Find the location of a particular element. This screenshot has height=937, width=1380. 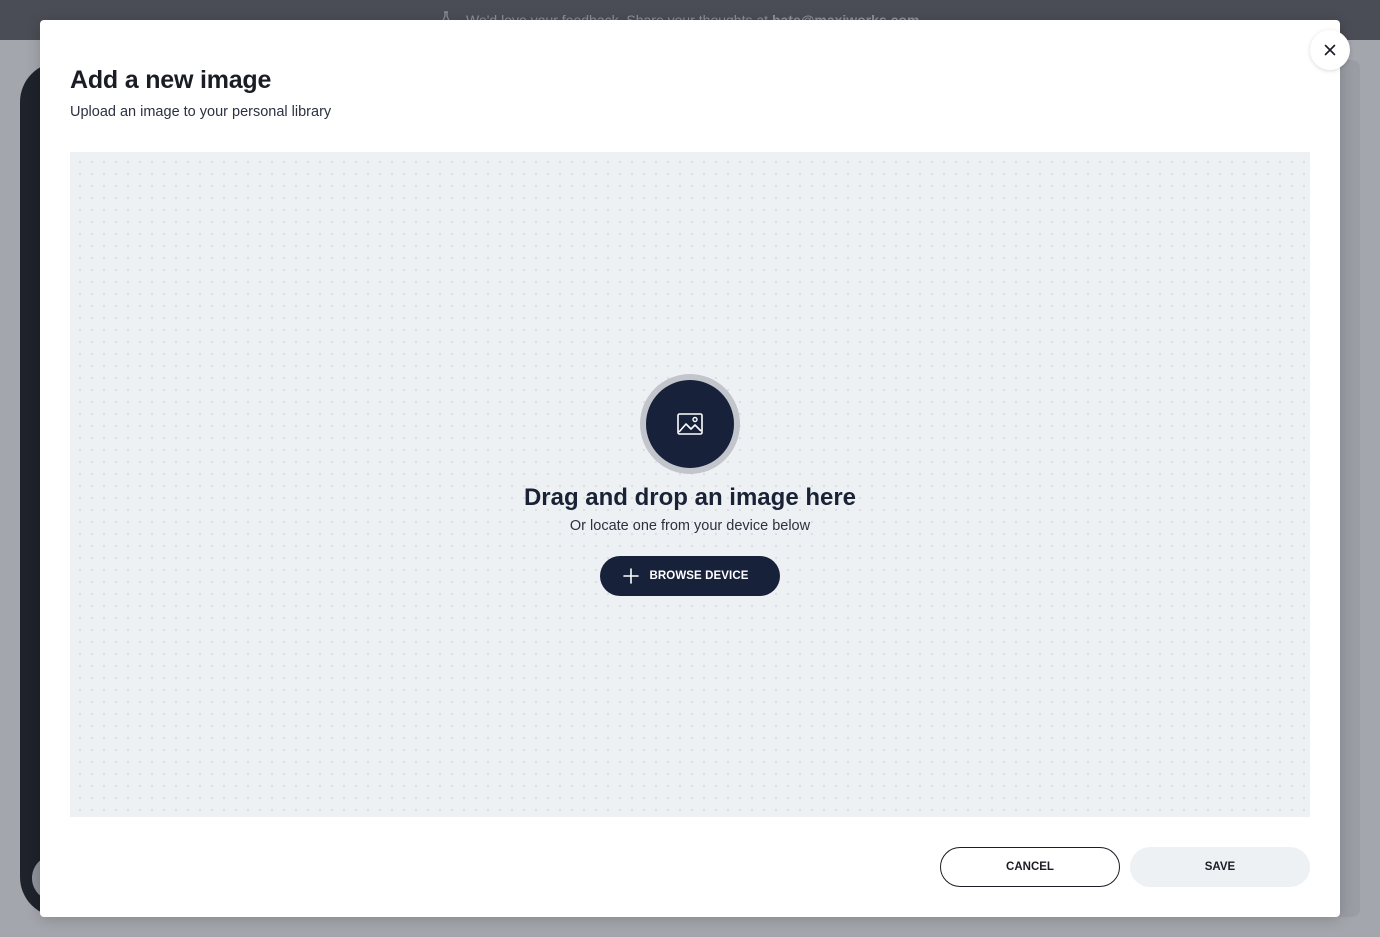

save-button: SAVE is located at coordinates (1220, 867).